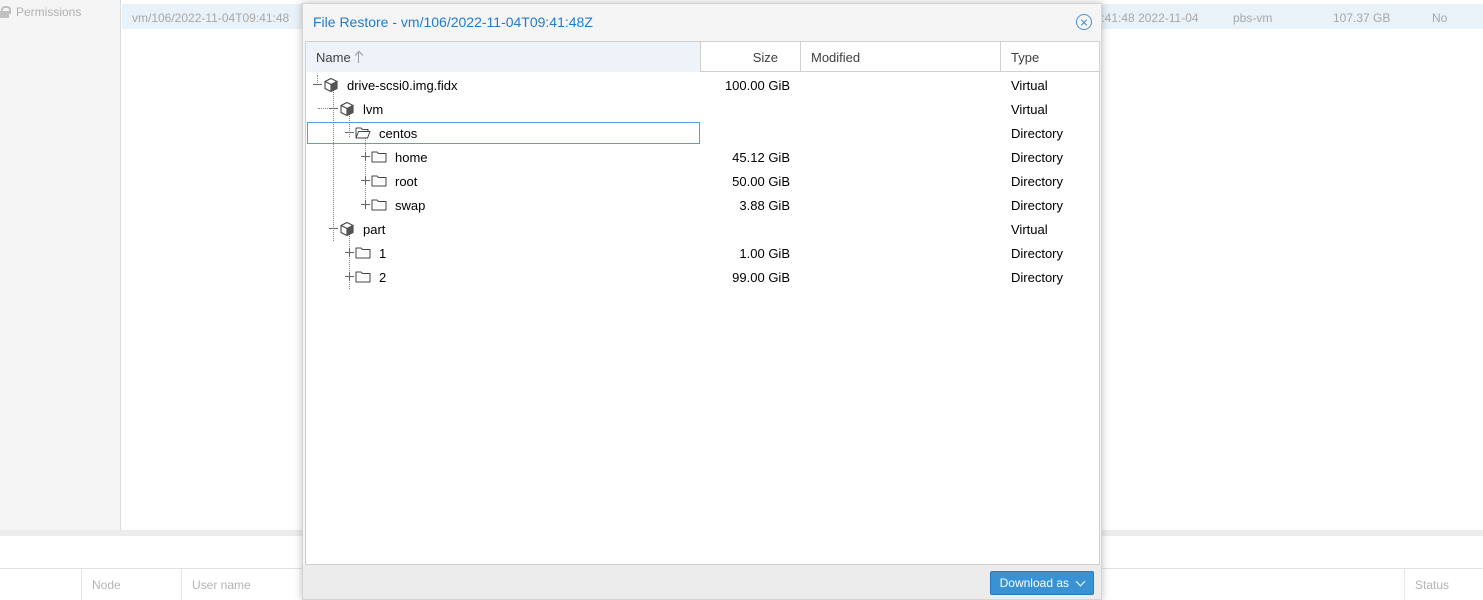 This screenshot has width=1483, height=600. I want to click on tree-row-size: 99.00 GiB, so click(761, 277).